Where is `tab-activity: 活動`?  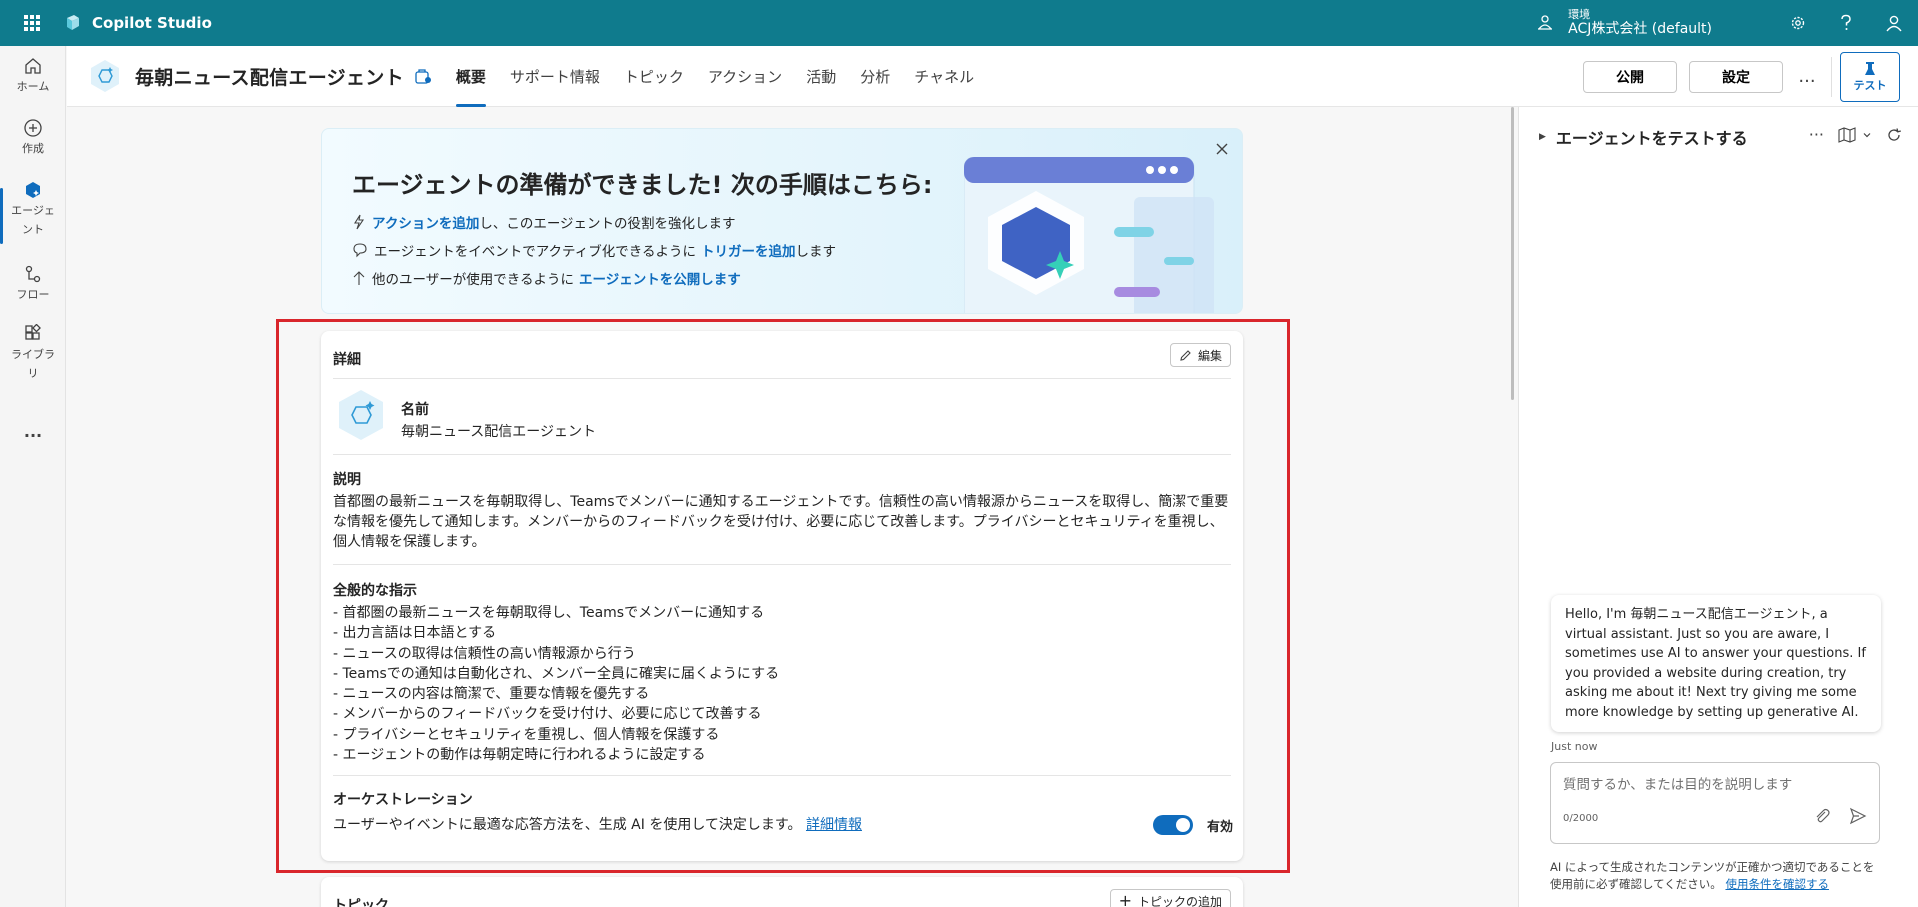
tab-activity: 活動 is located at coordinates (821, 76).